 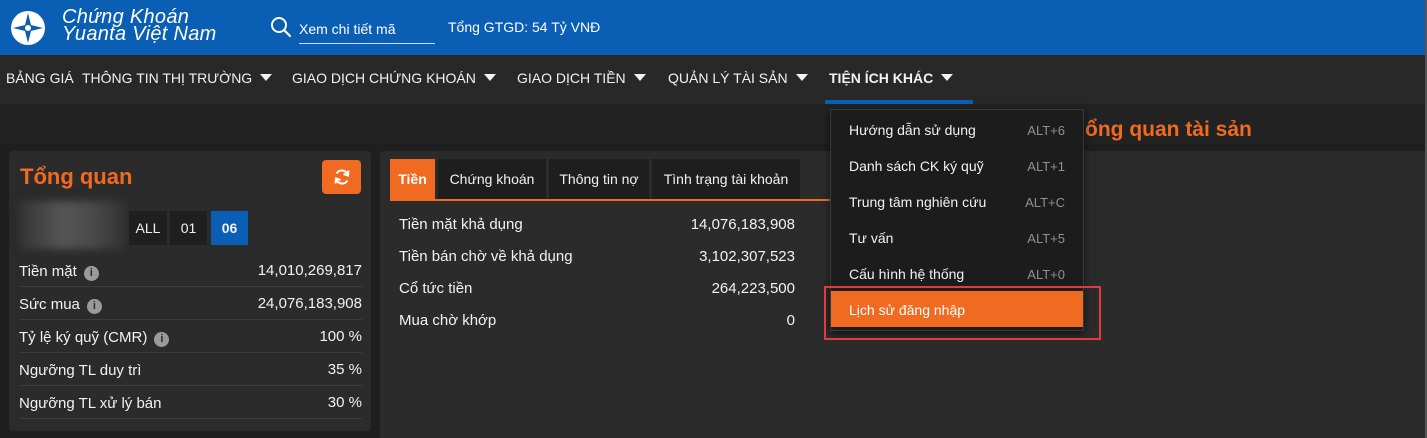 What do you see at coordinates (912, 130) in the screenshot?
I see `menu-item-label: Hướng dẫn sử dụng` at bounding box center [912, 130].